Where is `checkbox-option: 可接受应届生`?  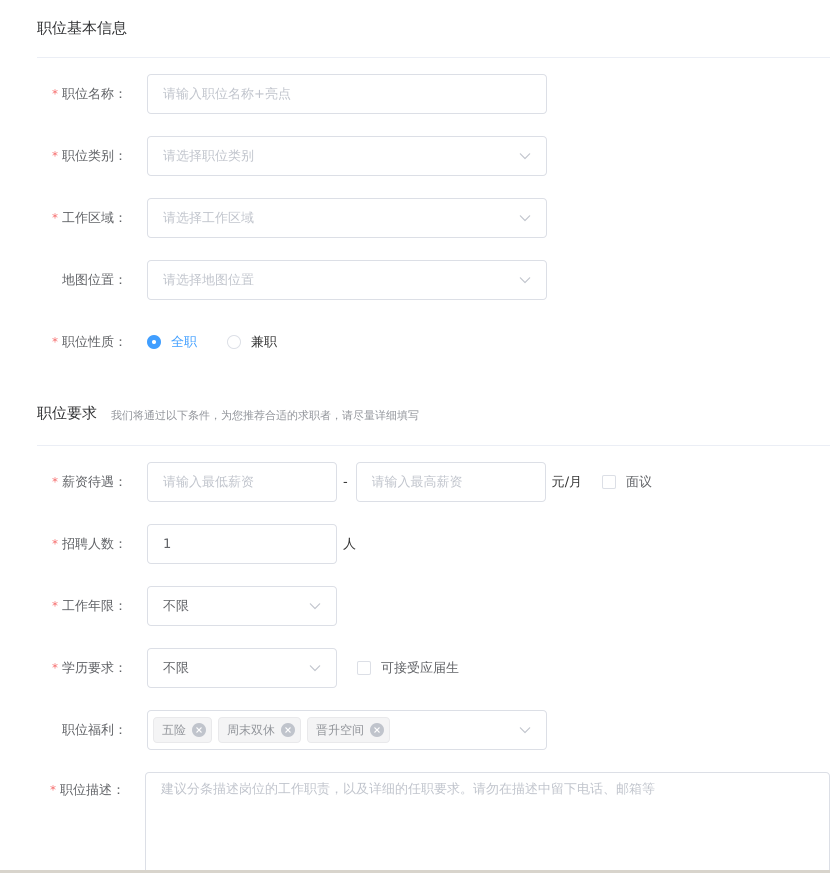 checkbox-option: 可接受应届生 is located at coordinates (408, 668).